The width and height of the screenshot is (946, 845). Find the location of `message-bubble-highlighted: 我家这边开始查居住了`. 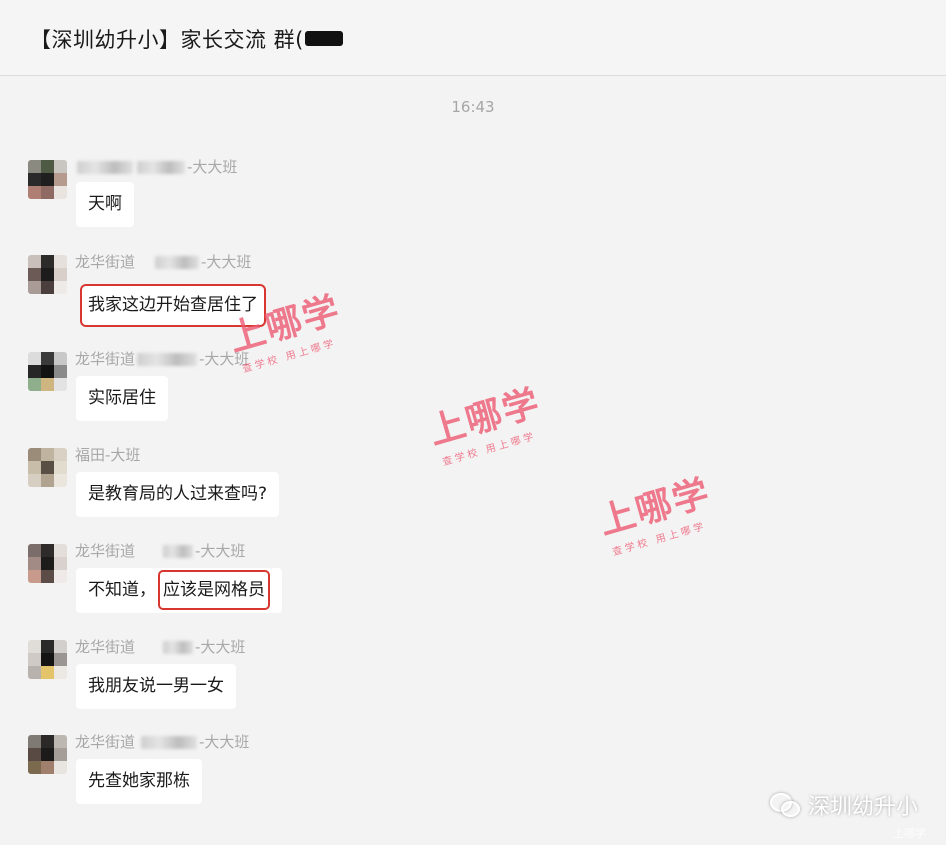

message-bubble-highlighted: 我家这边开始查居住了 is located at coordinates (173, 305).